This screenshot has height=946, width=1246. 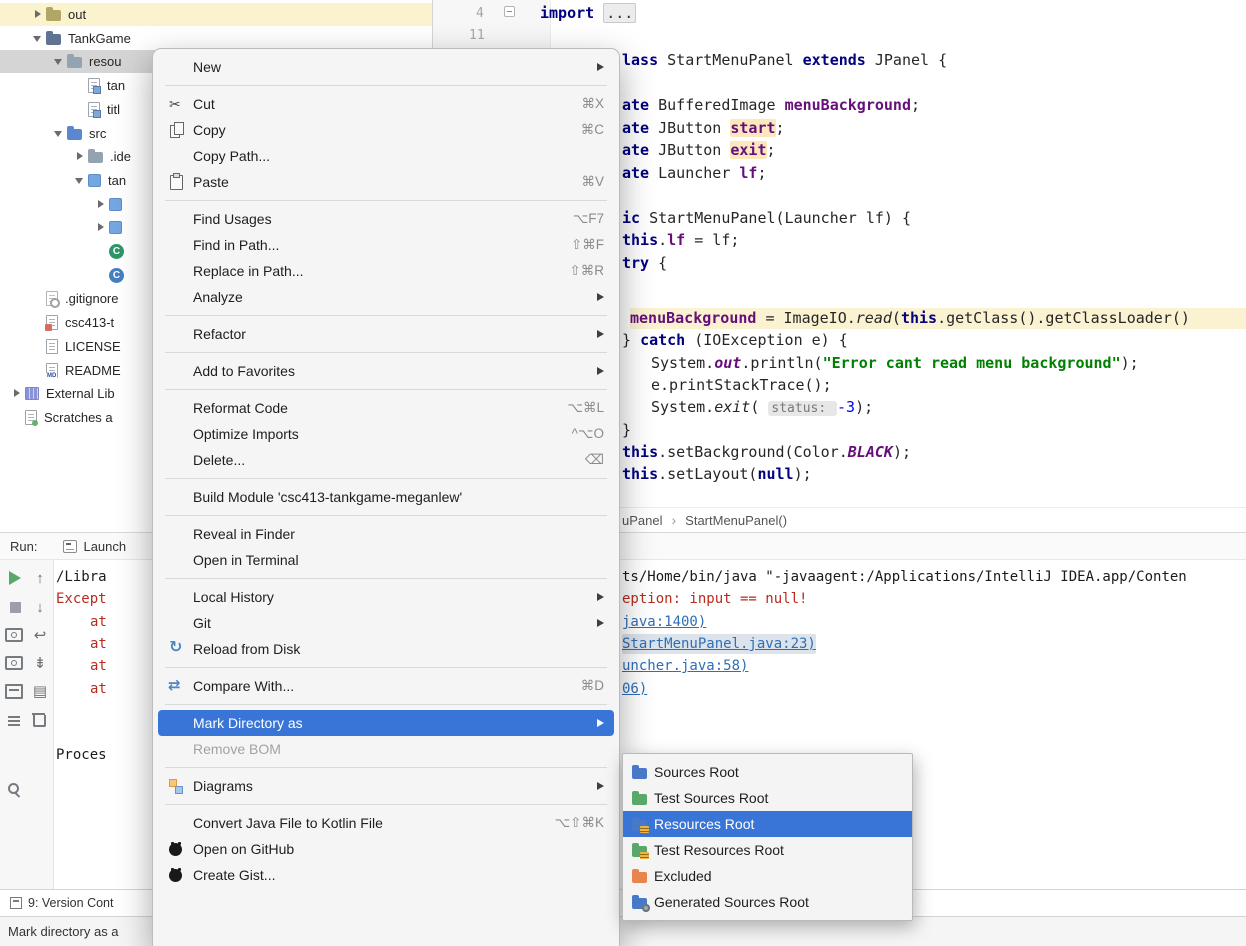 What do you see at coordinates (40, 607) in the screenshot?
I see `down-stack-button` at bounding box center [40, 607].